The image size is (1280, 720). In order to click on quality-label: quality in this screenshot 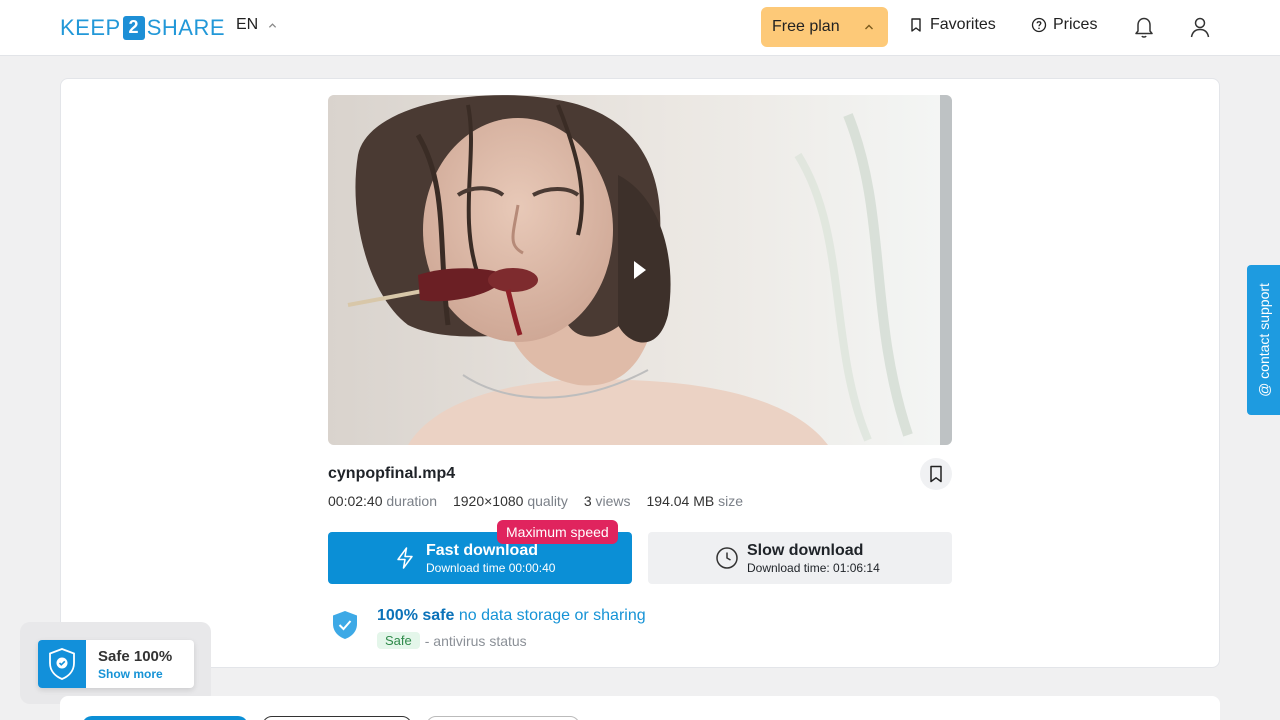, I will do `click(547, 501)`.